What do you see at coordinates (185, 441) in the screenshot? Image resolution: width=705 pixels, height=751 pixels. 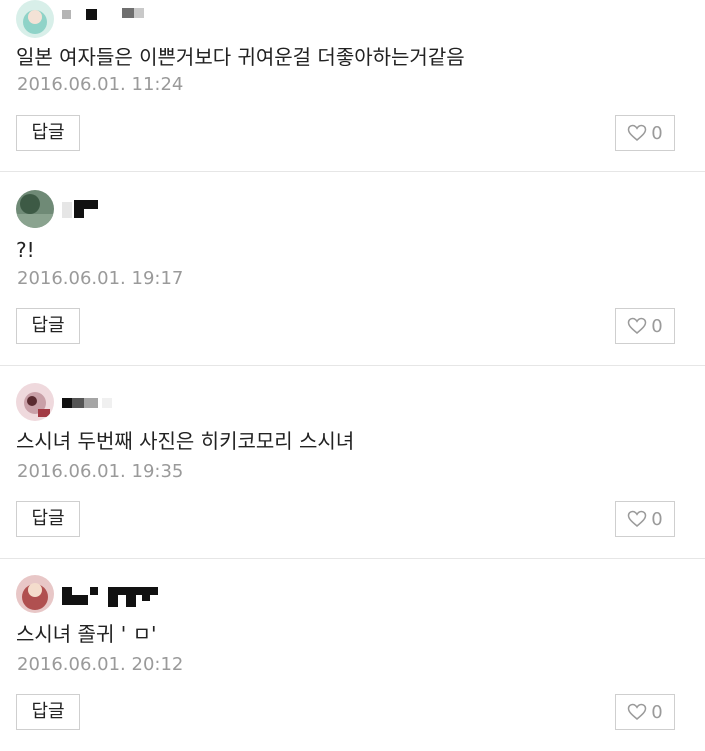 I see `comment-text: 스시녀 두번째 사진은 히키코모리 스시녀` at bounding box center [185, 441].